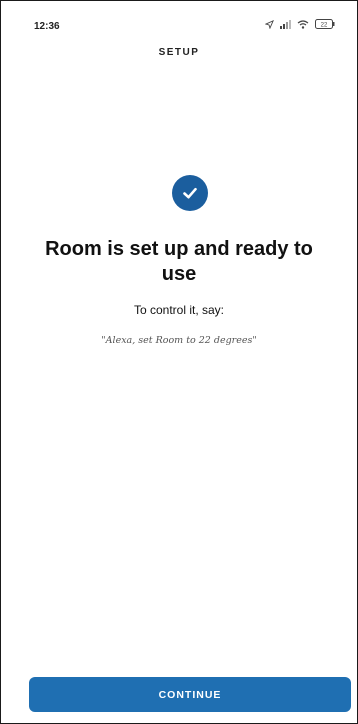 The image size is (358, 724). What do you see at coordinates (179, 310) in the screenshot?
I see `instruction-text: To control it, say:` at bounding box center [179, 310].